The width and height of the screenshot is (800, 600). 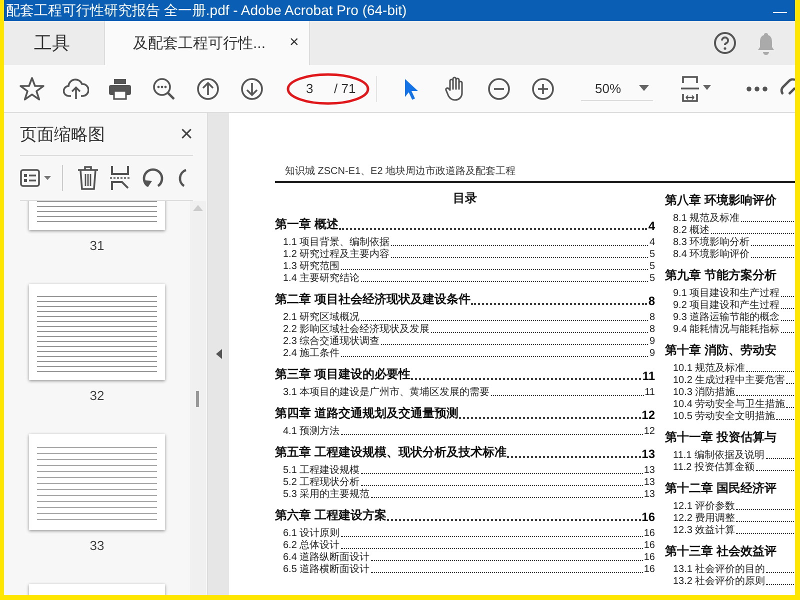 What do you see at coordinates (54, 43) in the screenshot?
I see `tab: 工具` at bounding box center [54, 43].